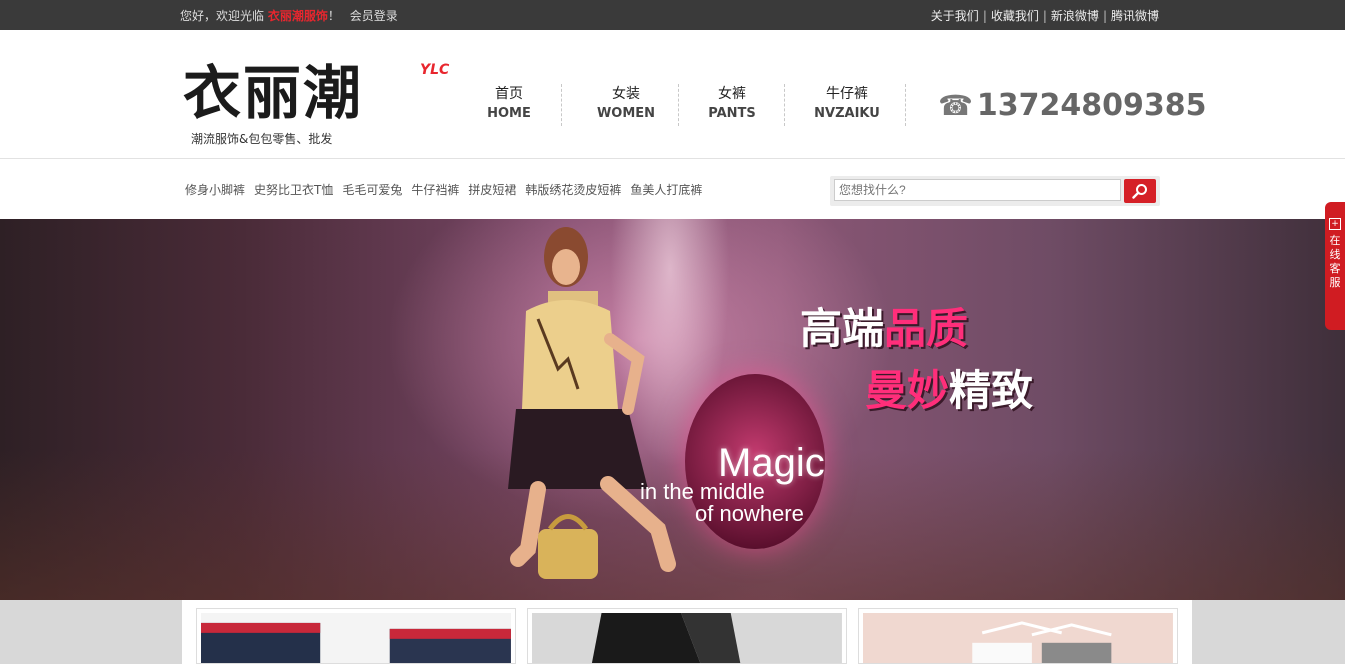 The height and width of the screenshot is (664, 1345). What do you see at coordinates (372, 190) in the screenshot?
I see `keyword-link: 毛毛可爱兔` at bounding box center [372, 190].